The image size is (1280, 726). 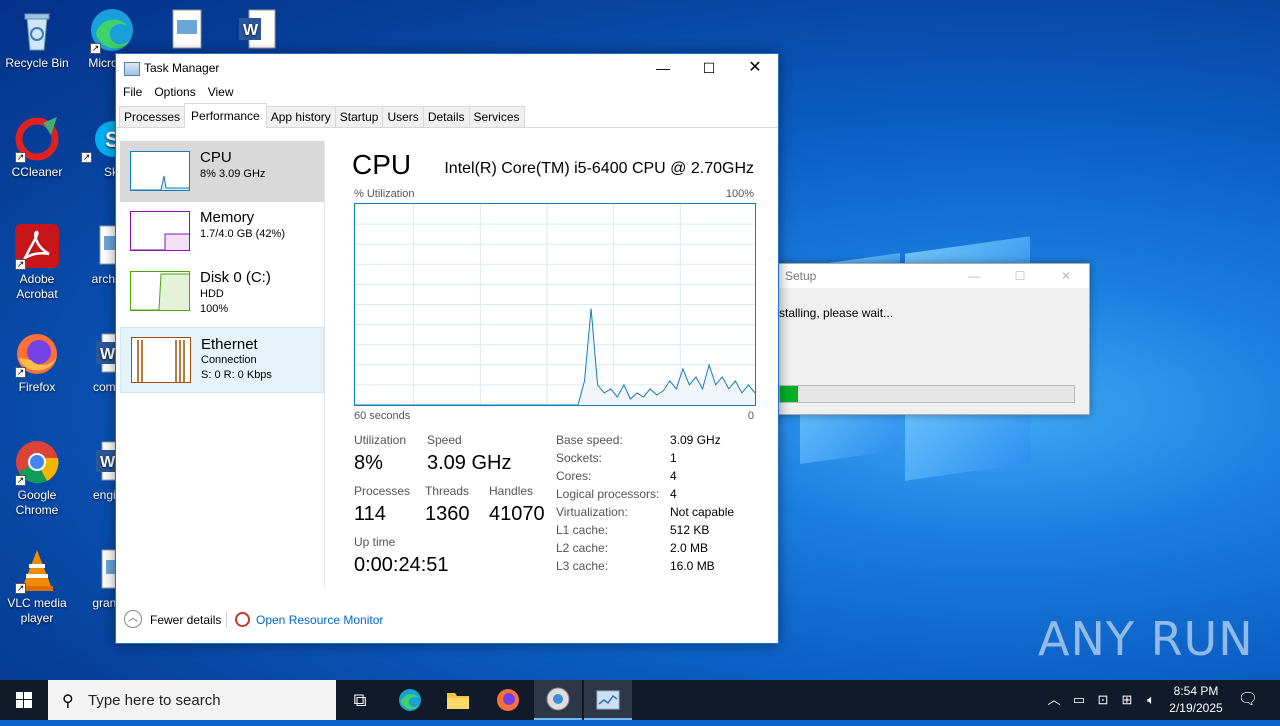 I want to click on tab-performance: Performance, so click(x=225, y=115).